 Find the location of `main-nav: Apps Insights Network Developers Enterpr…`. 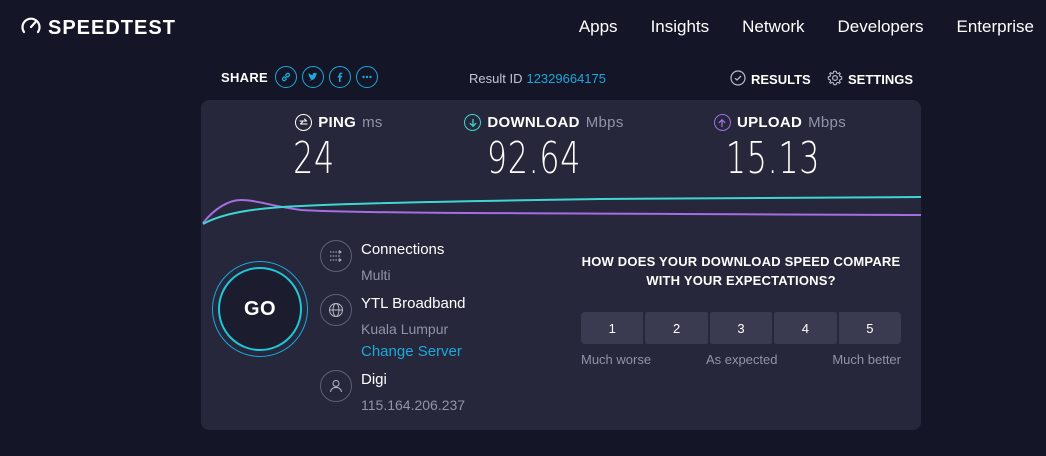

main-nav: Apps Insights Network Developers Enterpr… is located at coordinates (806, 27).